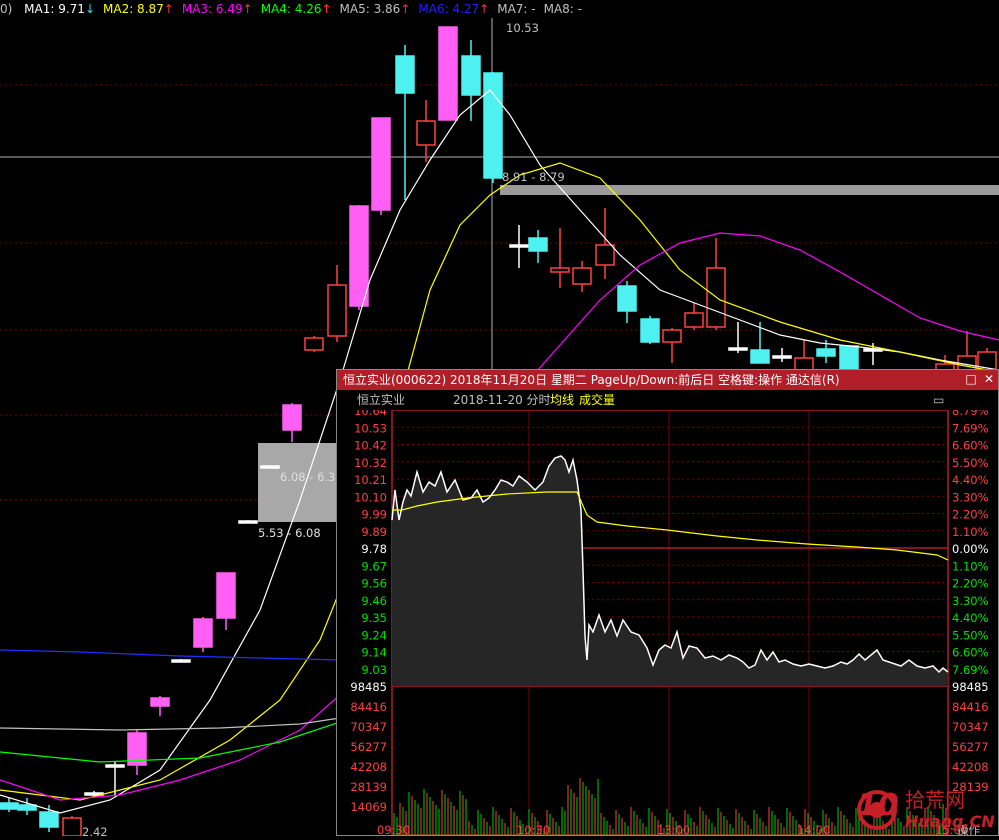 The width and height of the screenshot is (999, 840). What do you see at coordinates (667, 400) in the screenshot?
I see `popup-sub-header: 恒立实业 2018-11-20 分时 均线 成交量 ▭` at bounding box center [667, 400].